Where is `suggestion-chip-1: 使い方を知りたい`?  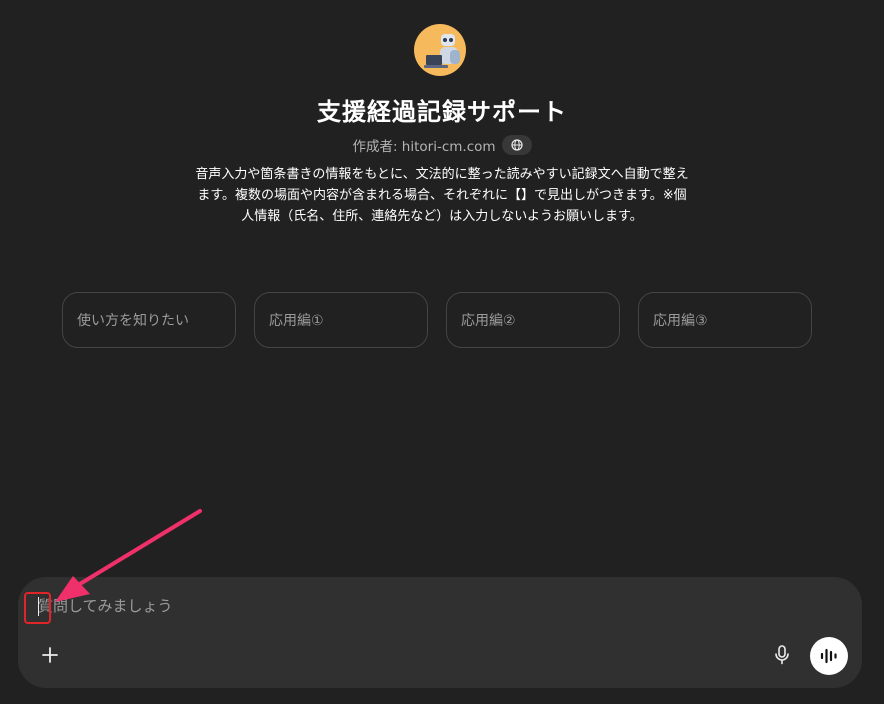 suggestion-chip-1: 使い方を知りたい is located at coordinates (149, 320).